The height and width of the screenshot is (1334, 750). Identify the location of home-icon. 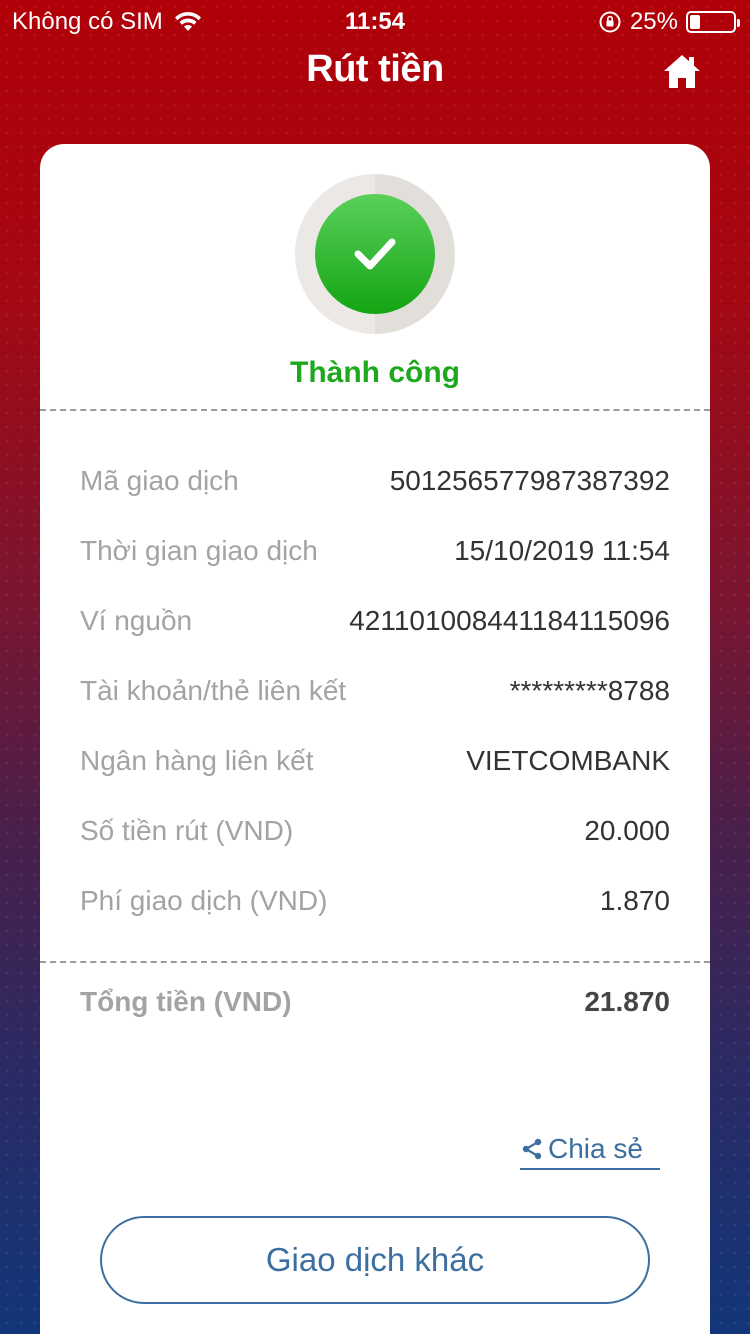
(682, 71).